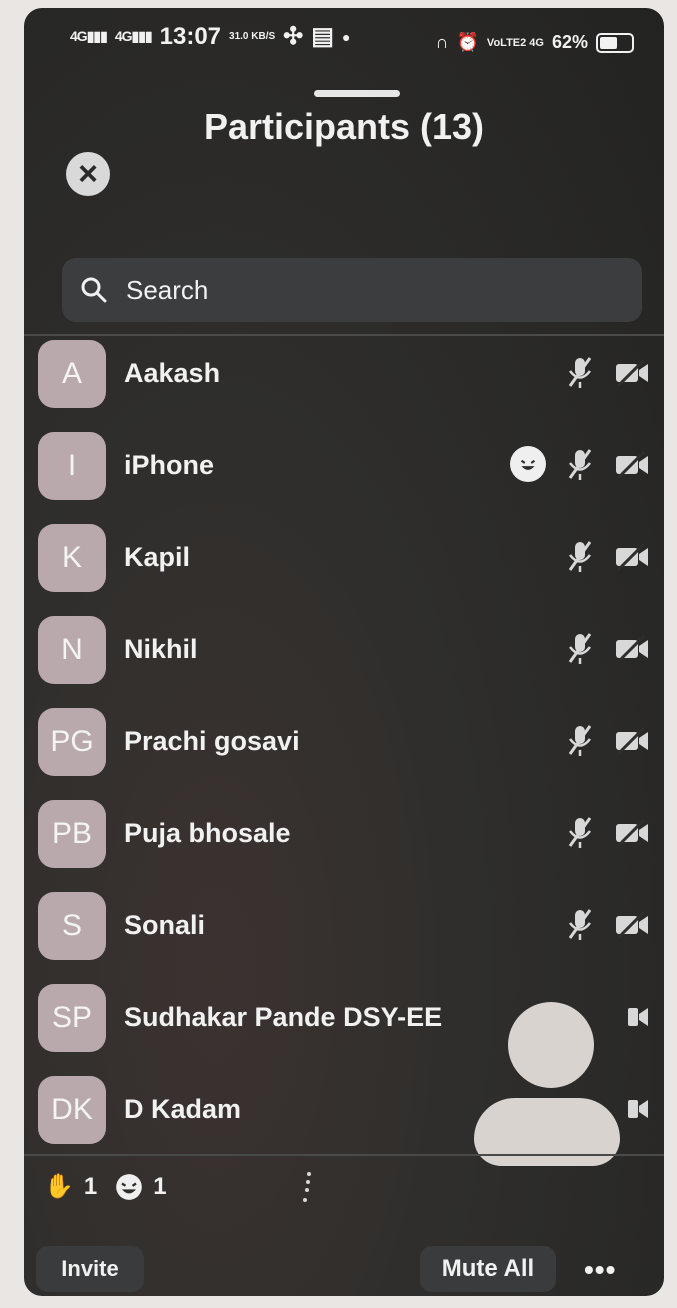 Image resolution: width=677 pixels, height=1308 pixels. I want to click on list-divider-top, so click(344, 335).